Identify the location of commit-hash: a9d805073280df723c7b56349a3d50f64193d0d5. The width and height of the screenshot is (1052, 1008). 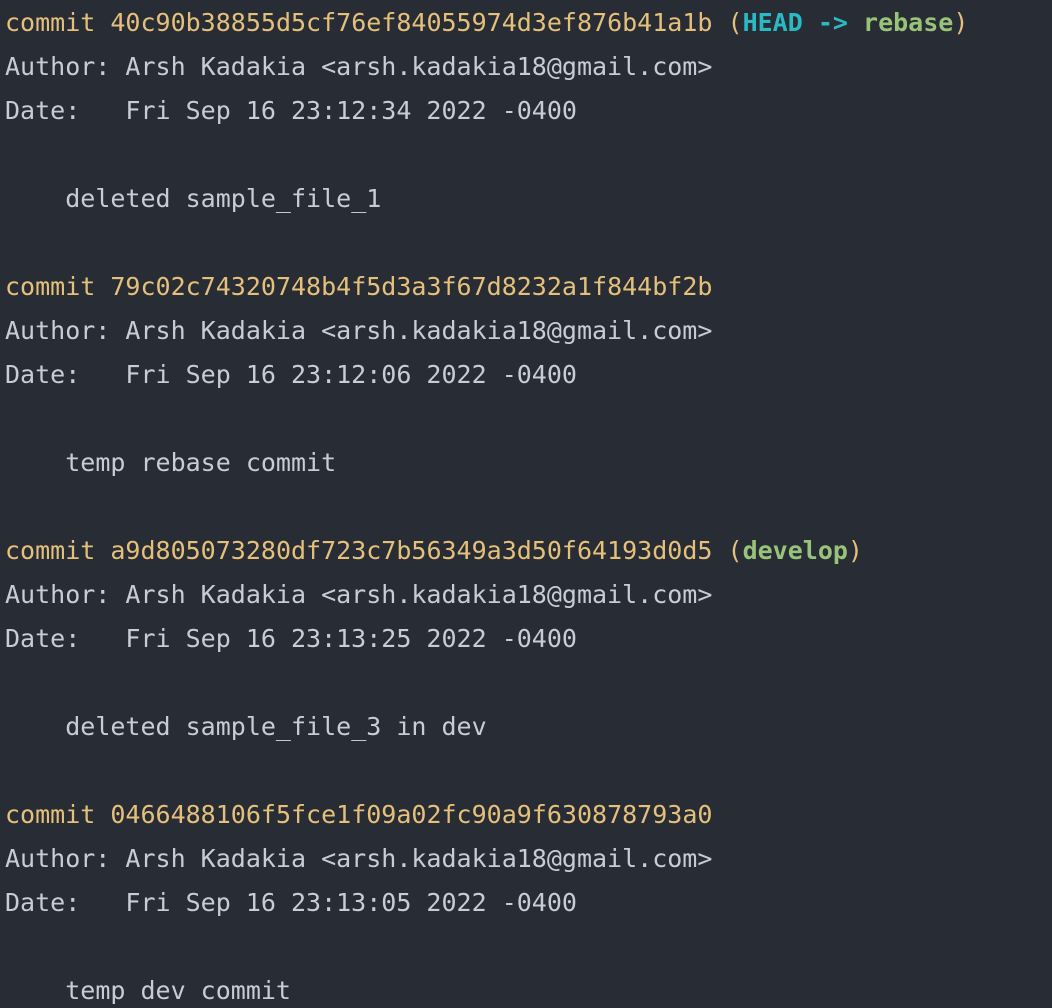
(411, 550).